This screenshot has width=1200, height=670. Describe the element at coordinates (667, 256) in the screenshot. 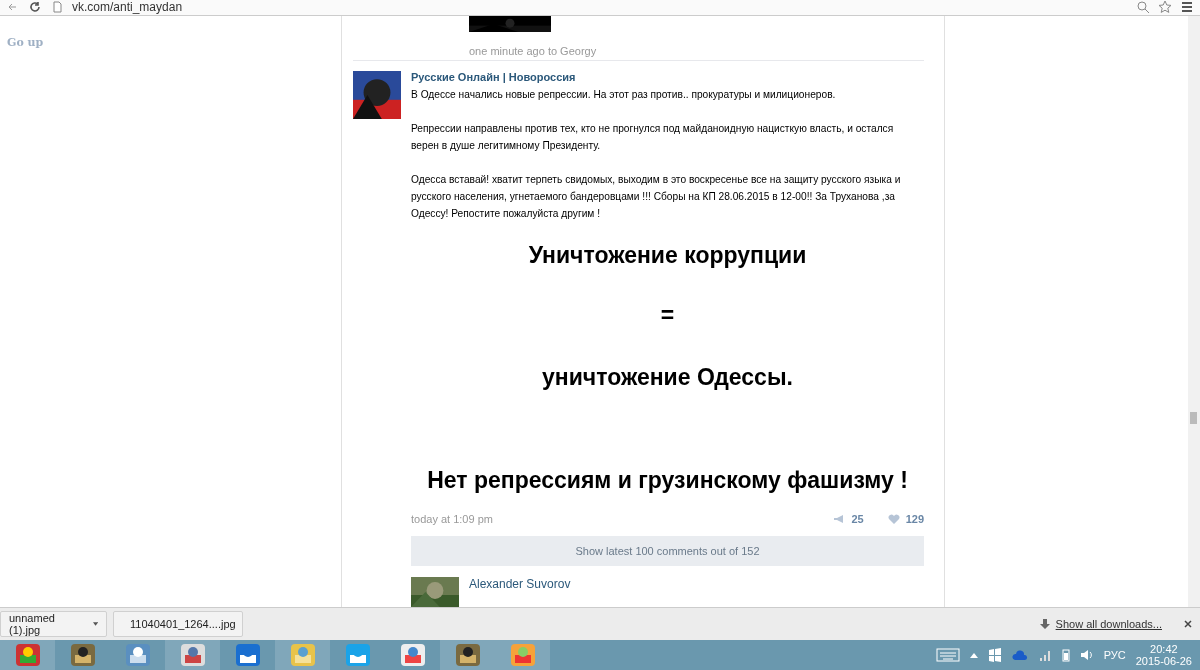

I see `image-text: Уничтожение коррупции` at that location.